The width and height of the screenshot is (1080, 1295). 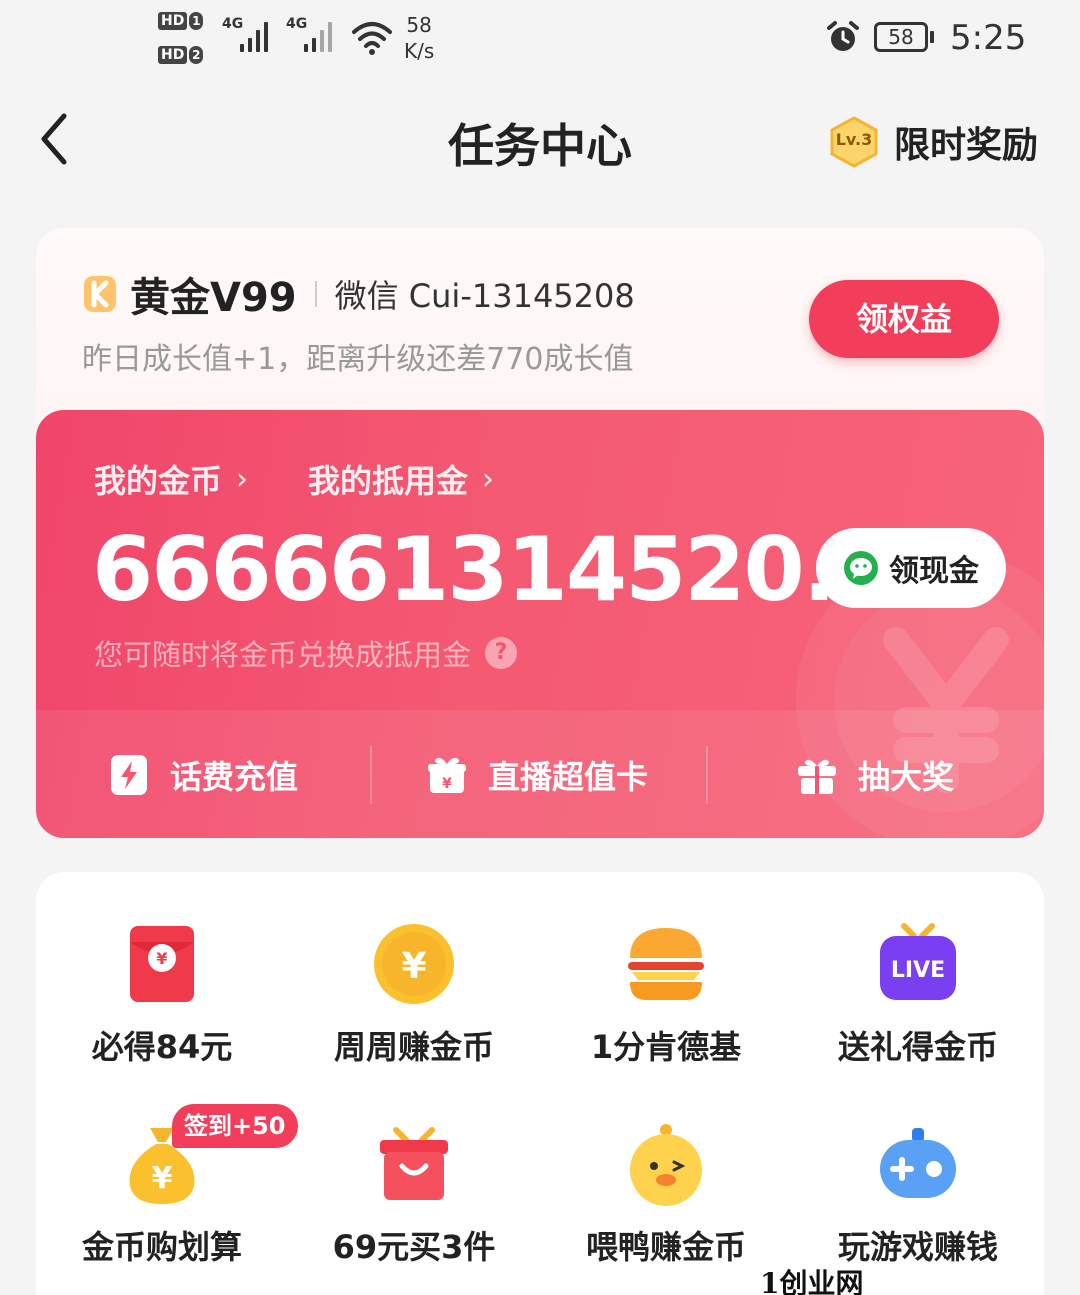 What do you see at coordinates (100, 294) in the screenshot?
I see `gold-k-icon` at bounding box center [100, 294].